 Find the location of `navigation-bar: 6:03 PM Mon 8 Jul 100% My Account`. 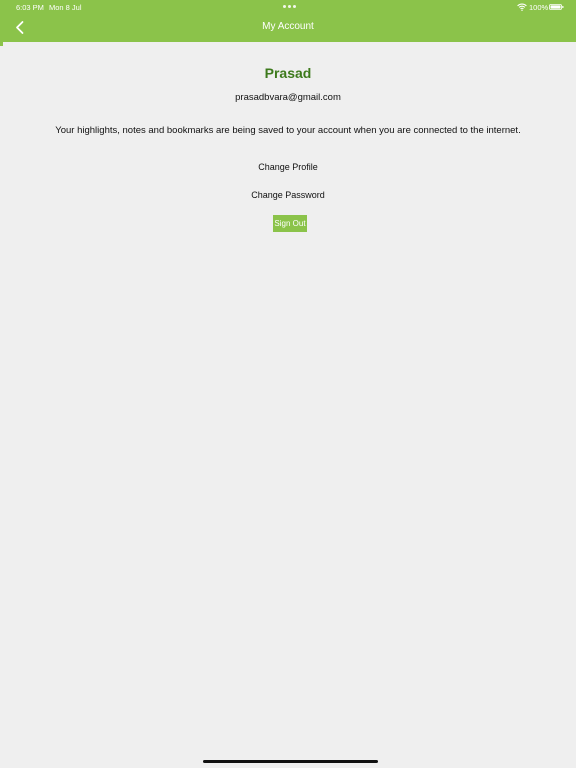

navigation-bar: 6:03 PM Mon 8 Jul 100% My Account is located at coordinates (288, 21).